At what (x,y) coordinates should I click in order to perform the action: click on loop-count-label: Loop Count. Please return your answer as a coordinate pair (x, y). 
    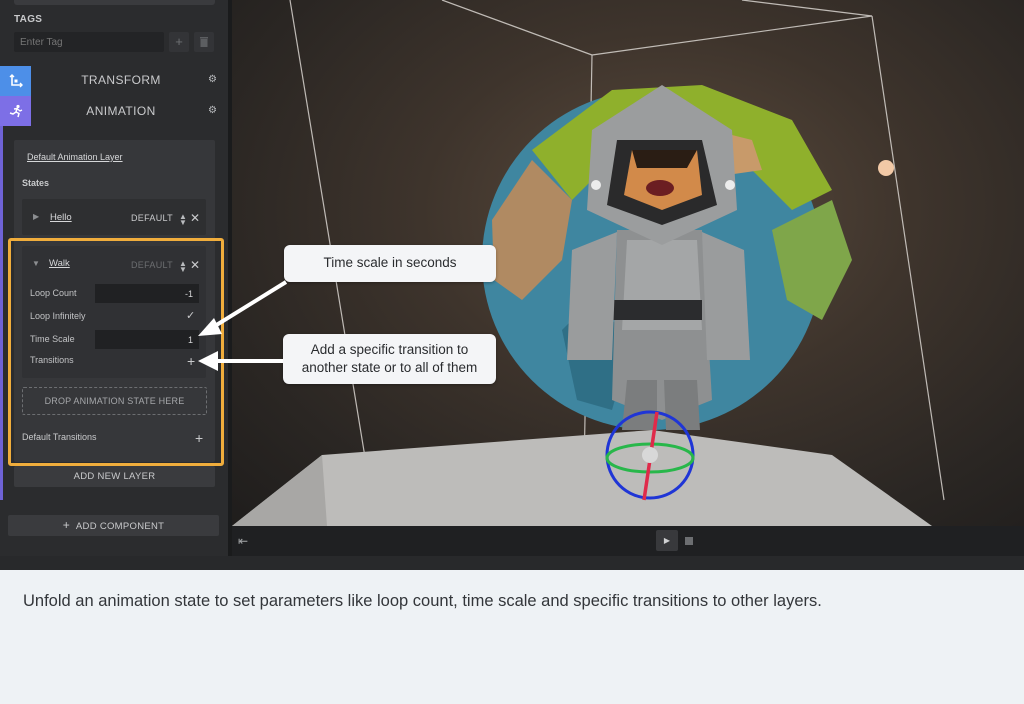
    Looking at the image, I should click on (53, 293).